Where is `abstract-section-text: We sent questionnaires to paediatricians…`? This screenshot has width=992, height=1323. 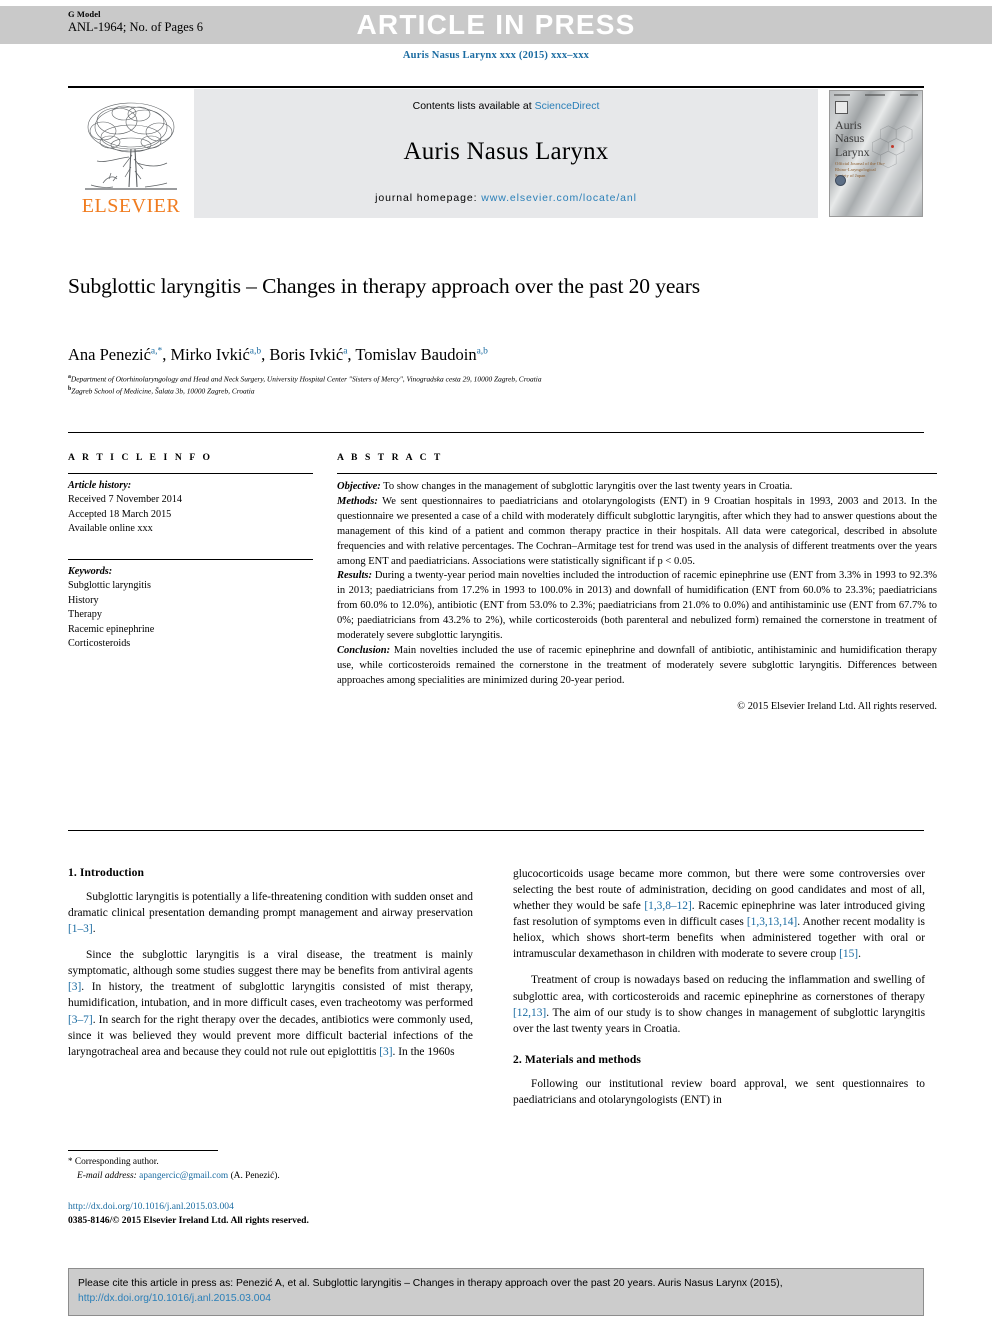
abstract-section-text: We sent questionnaires to paediatricians… is located at coordinates (637, 531).